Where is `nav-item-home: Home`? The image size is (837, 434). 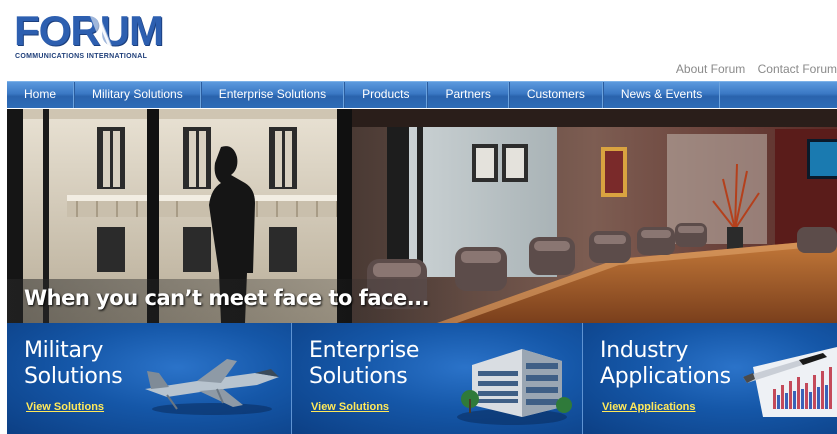
nav-item-home: Home is located at coordinates (41, 95).